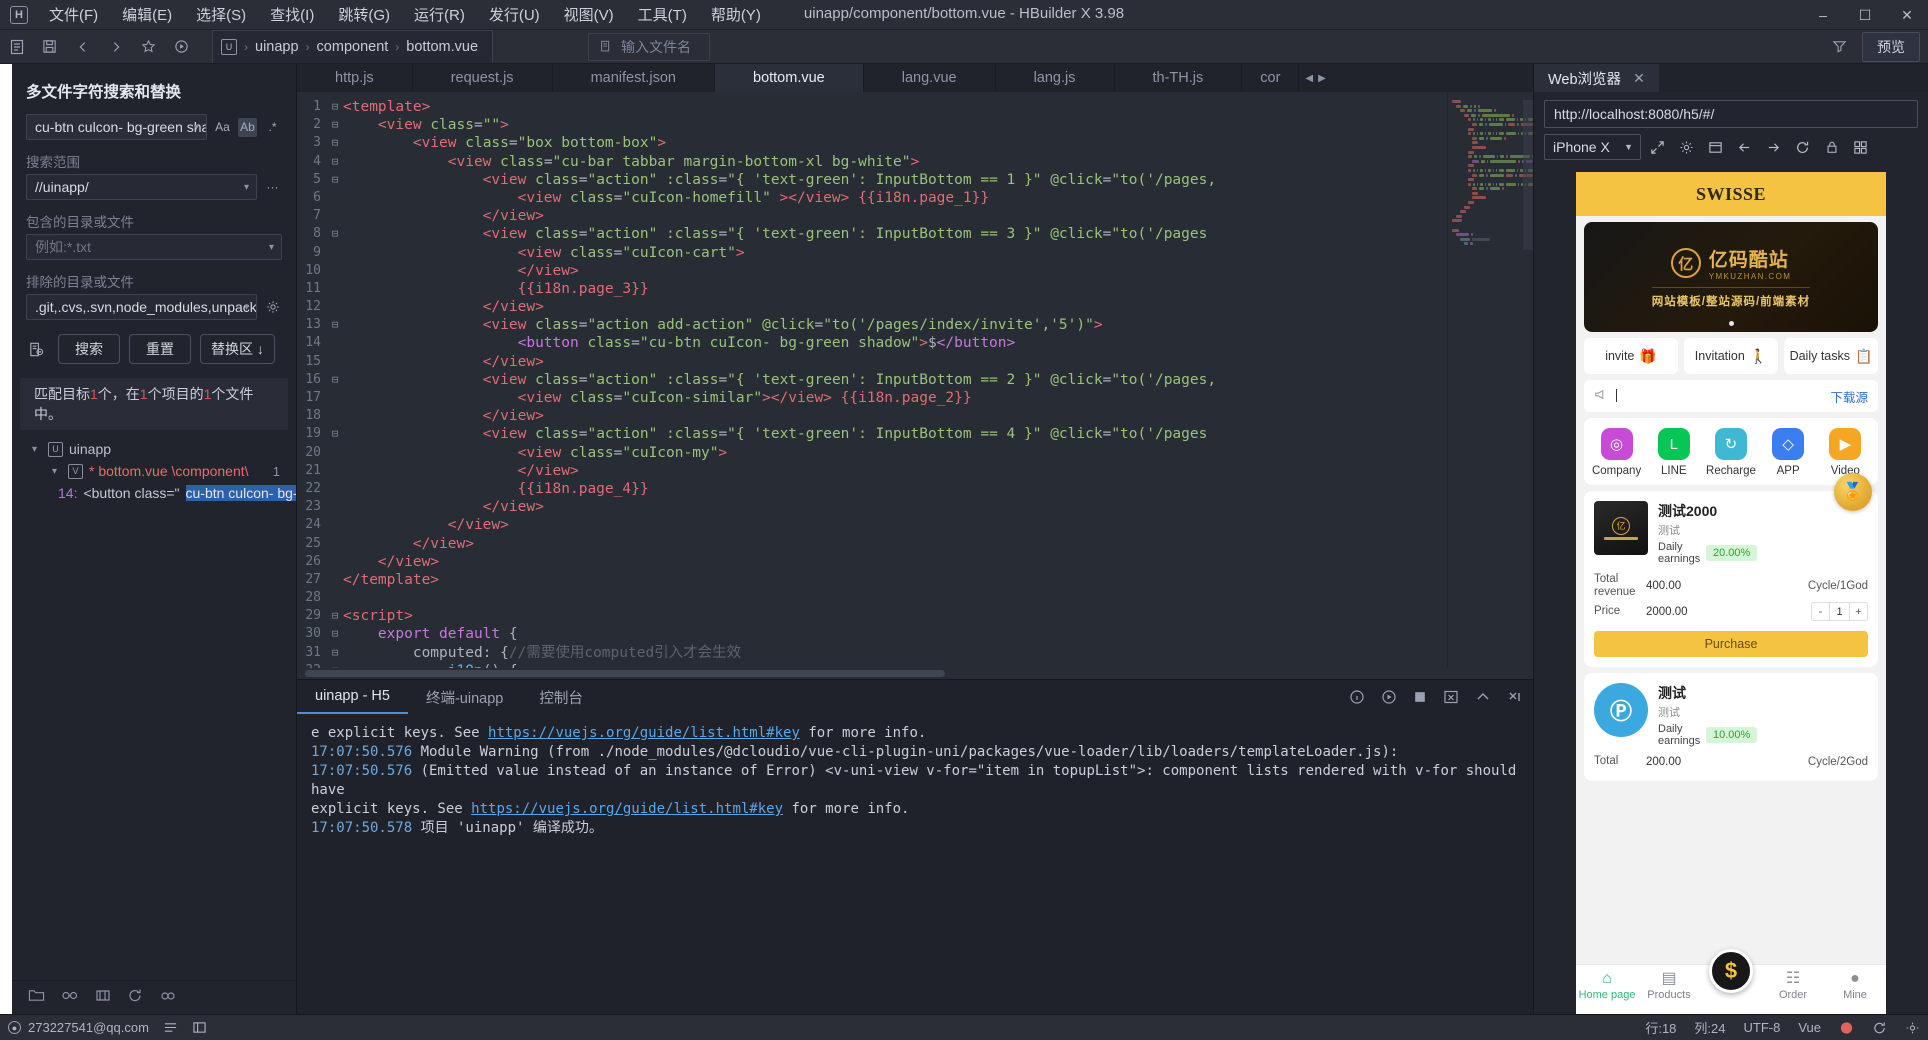 The width and height of the screenshot is (1928, 1040). Describe the element at coordinates (154, 247) in the screenshot. I see `include-input: 例如:*.txt ▾` at that location.